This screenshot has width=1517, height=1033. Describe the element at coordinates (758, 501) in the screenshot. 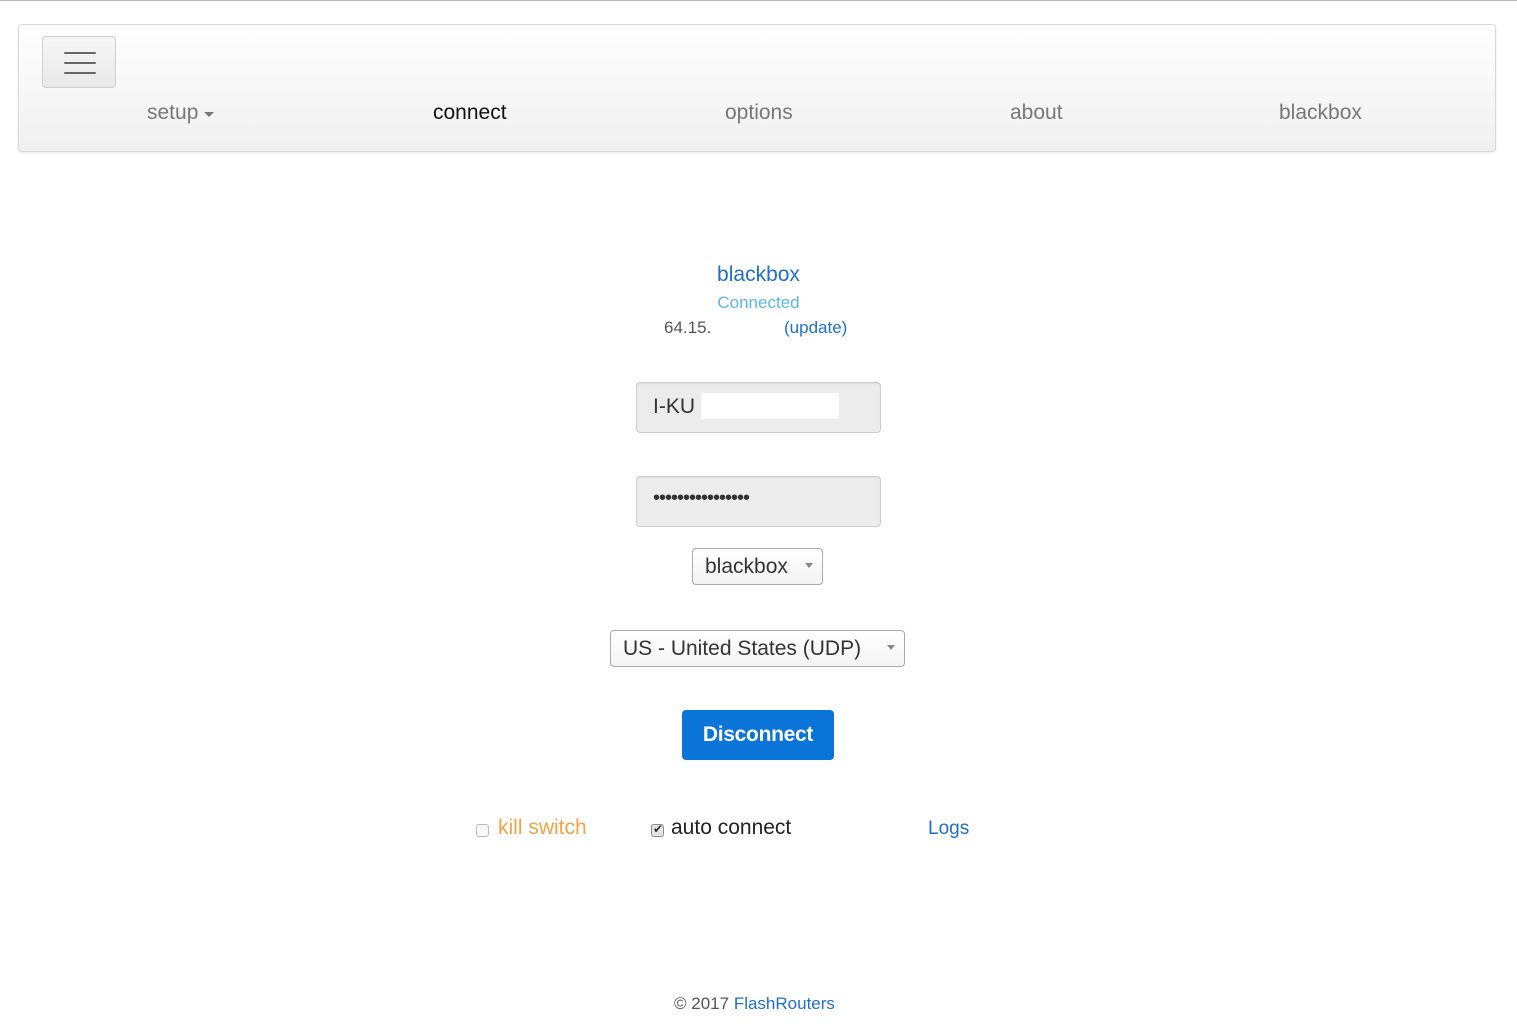

I see `password-input: ••••••••••••••••` at that location.